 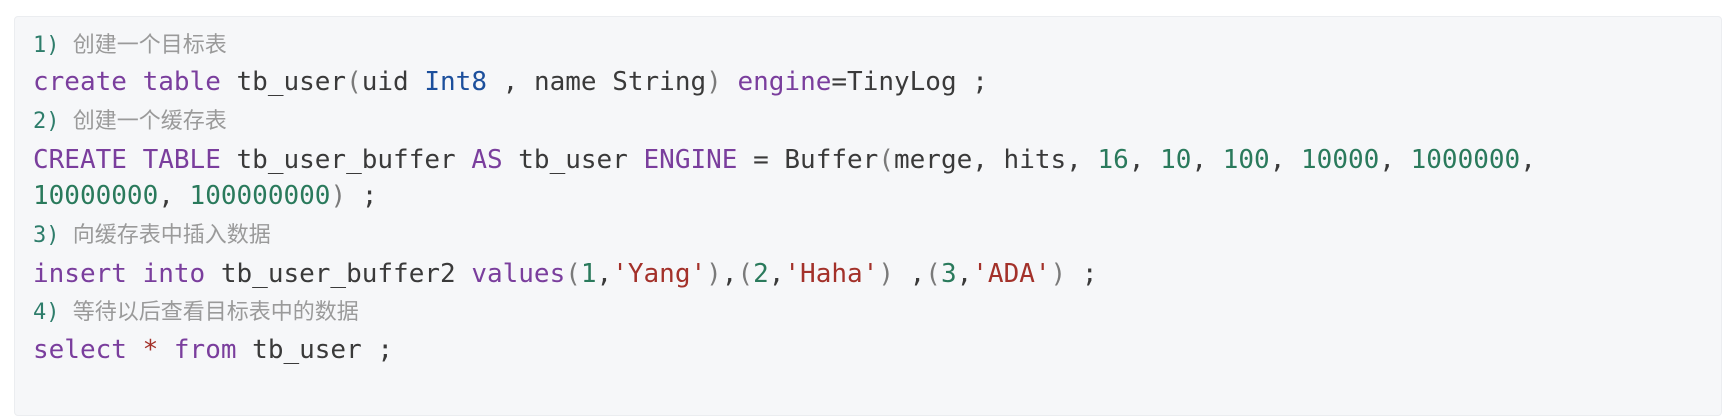 What do you see at coordinates (315, 350) in the screenshot?
I see `code-text: tb_user ;` at bounding box center [315, 350].